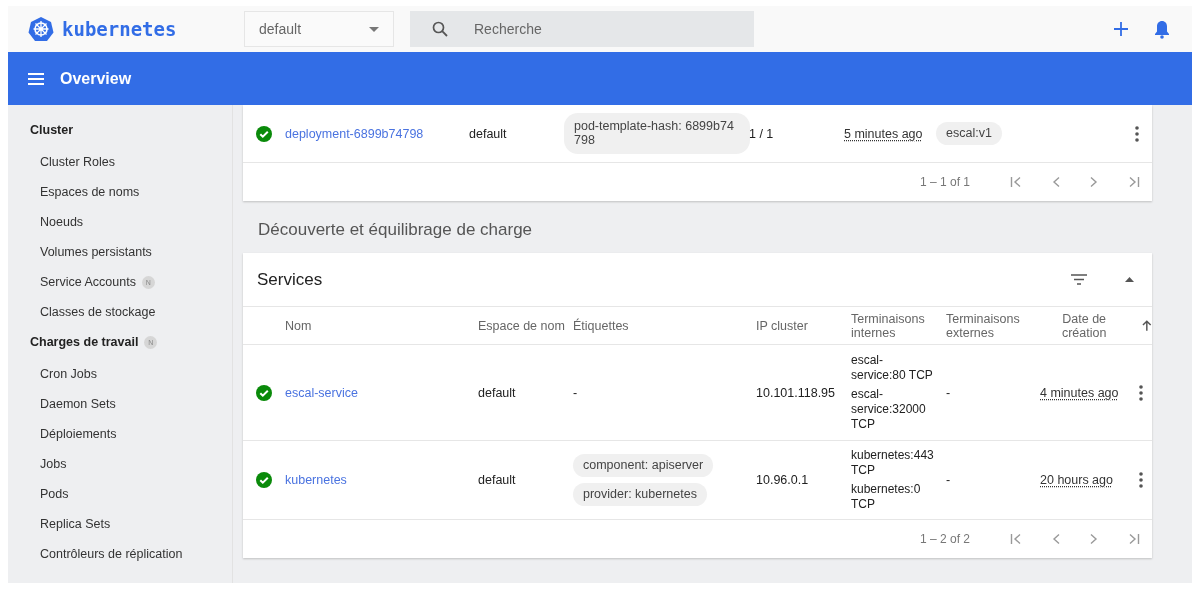  What do you see at coordinates (1077, 480) in the screenshot?
I see `age-text: 20 hours ago` at bounding box center [1077, 480].